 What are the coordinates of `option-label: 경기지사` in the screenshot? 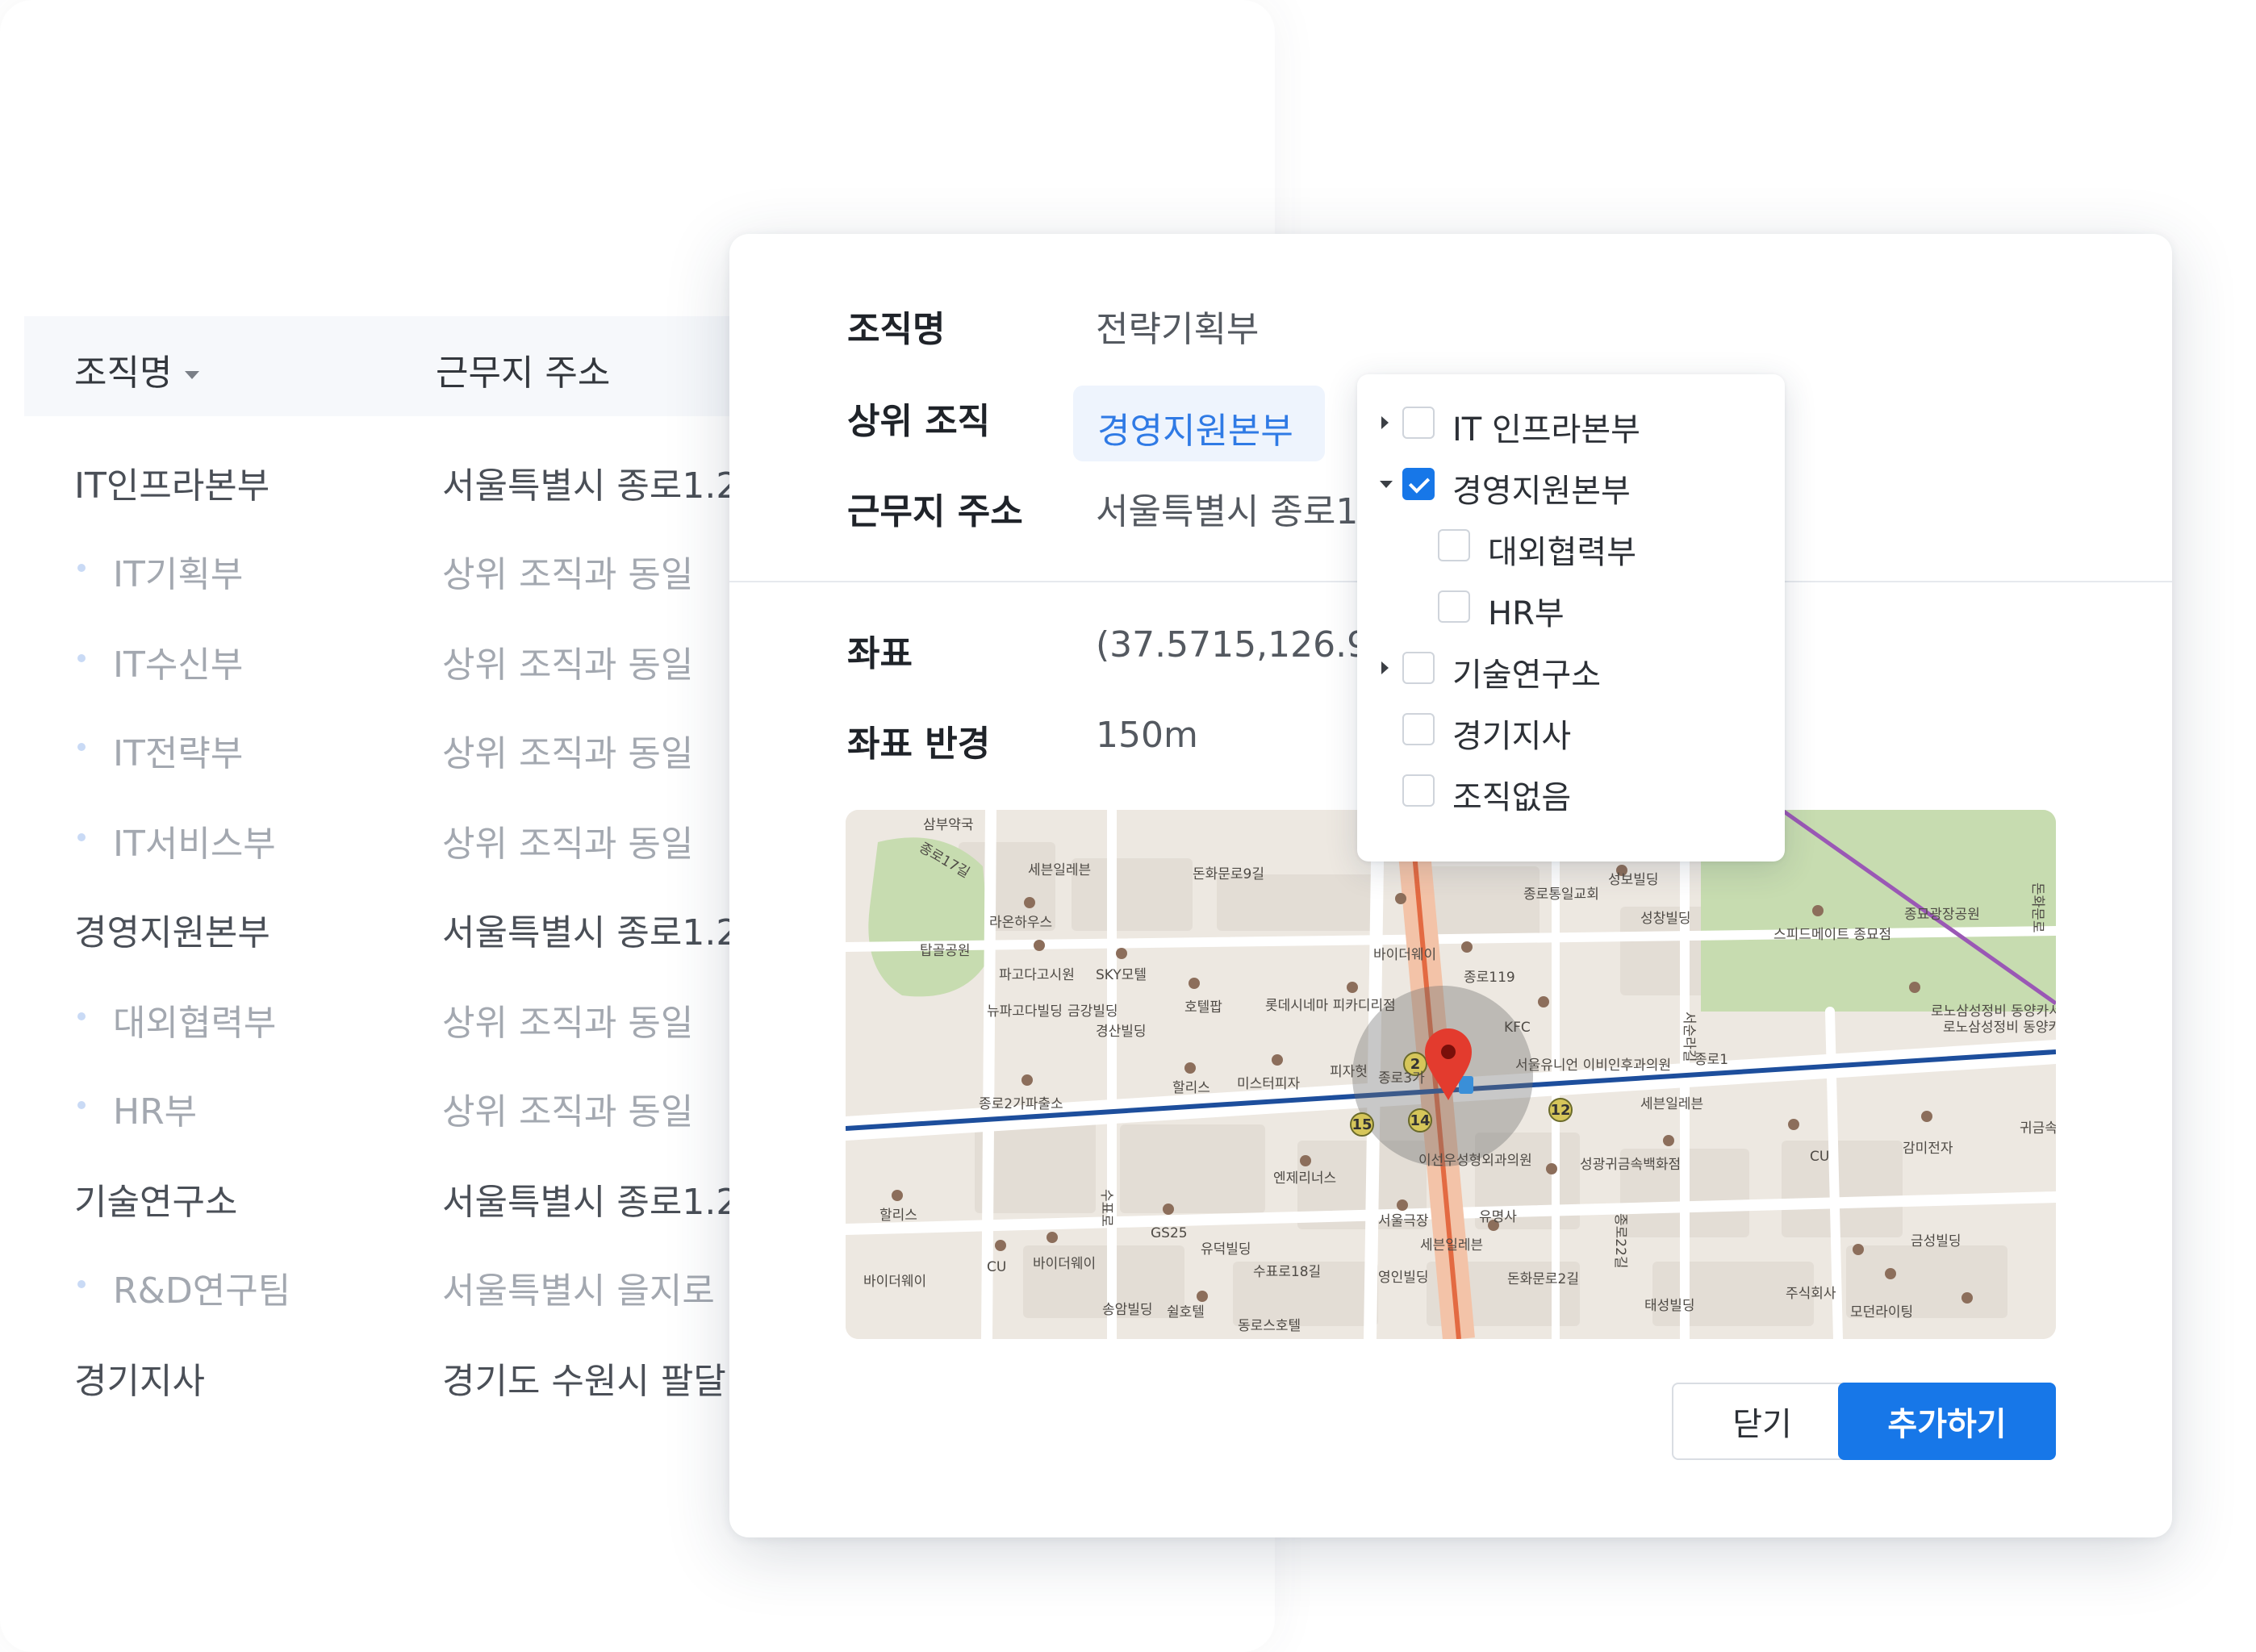 It's located at (1512, 736).